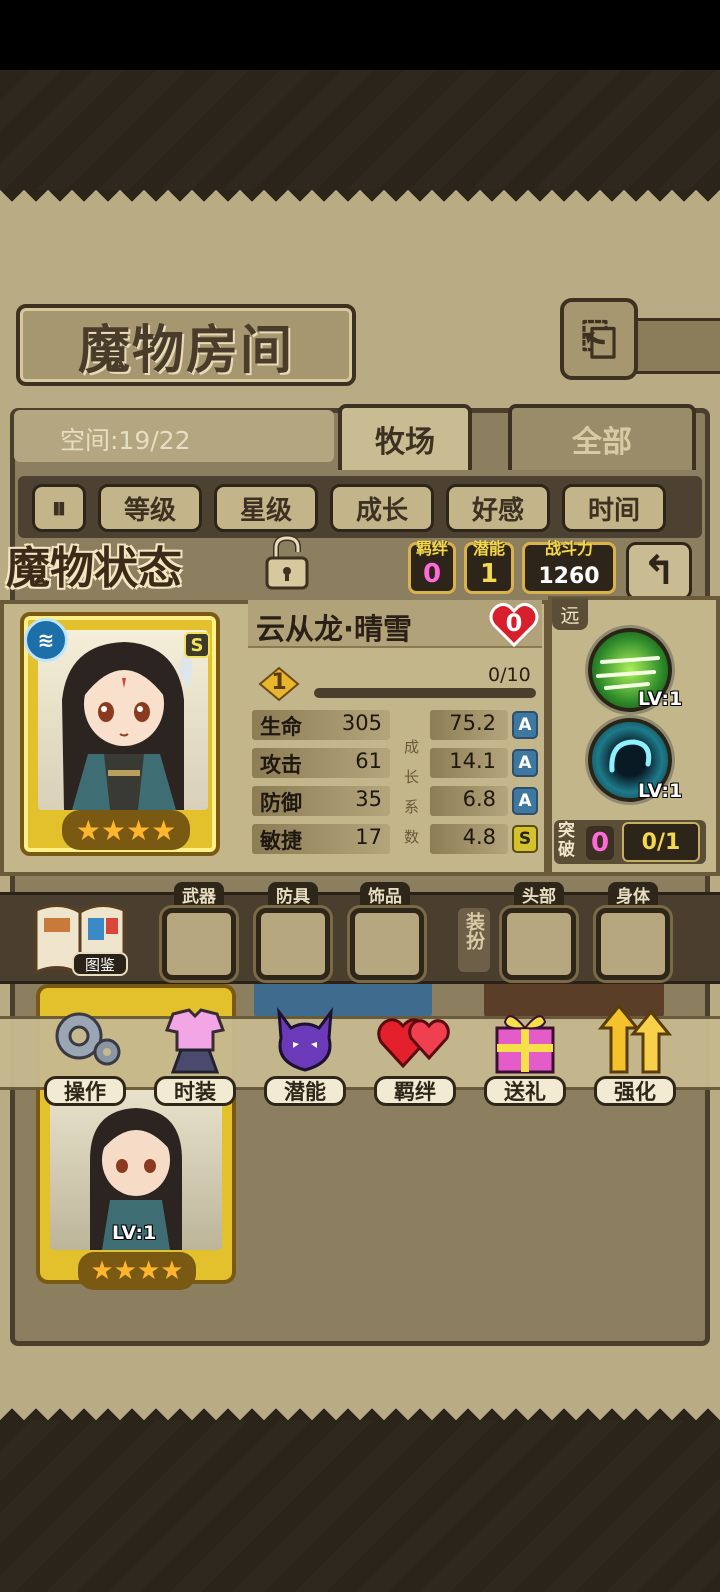 This screenshot has height=1592, width=720. Describe the element at coordinates (525, 839) in the screenshot. I see `growth-grade: S` at that location.